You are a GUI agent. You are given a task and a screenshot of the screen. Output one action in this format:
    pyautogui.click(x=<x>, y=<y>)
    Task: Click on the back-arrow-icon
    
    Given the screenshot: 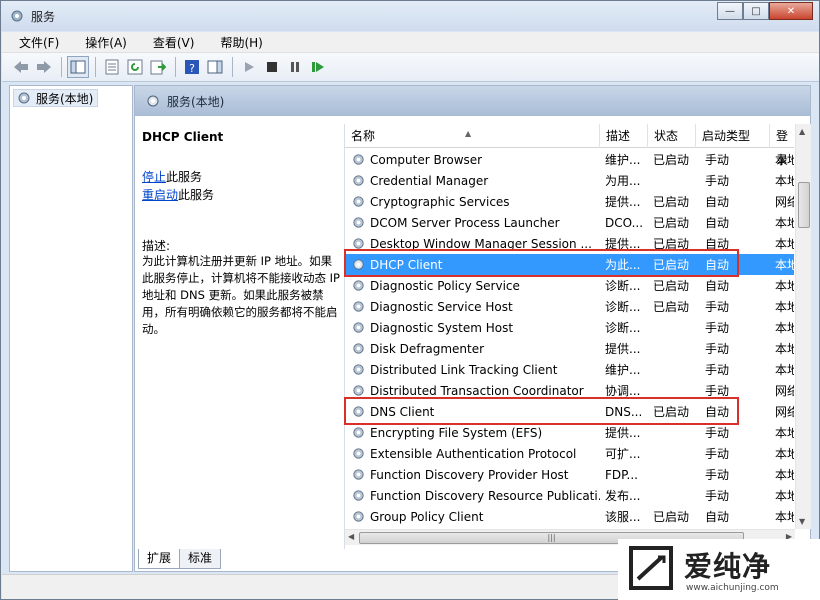 What is the action you would take?
    pyautogui.click(x=21, y=67)
    